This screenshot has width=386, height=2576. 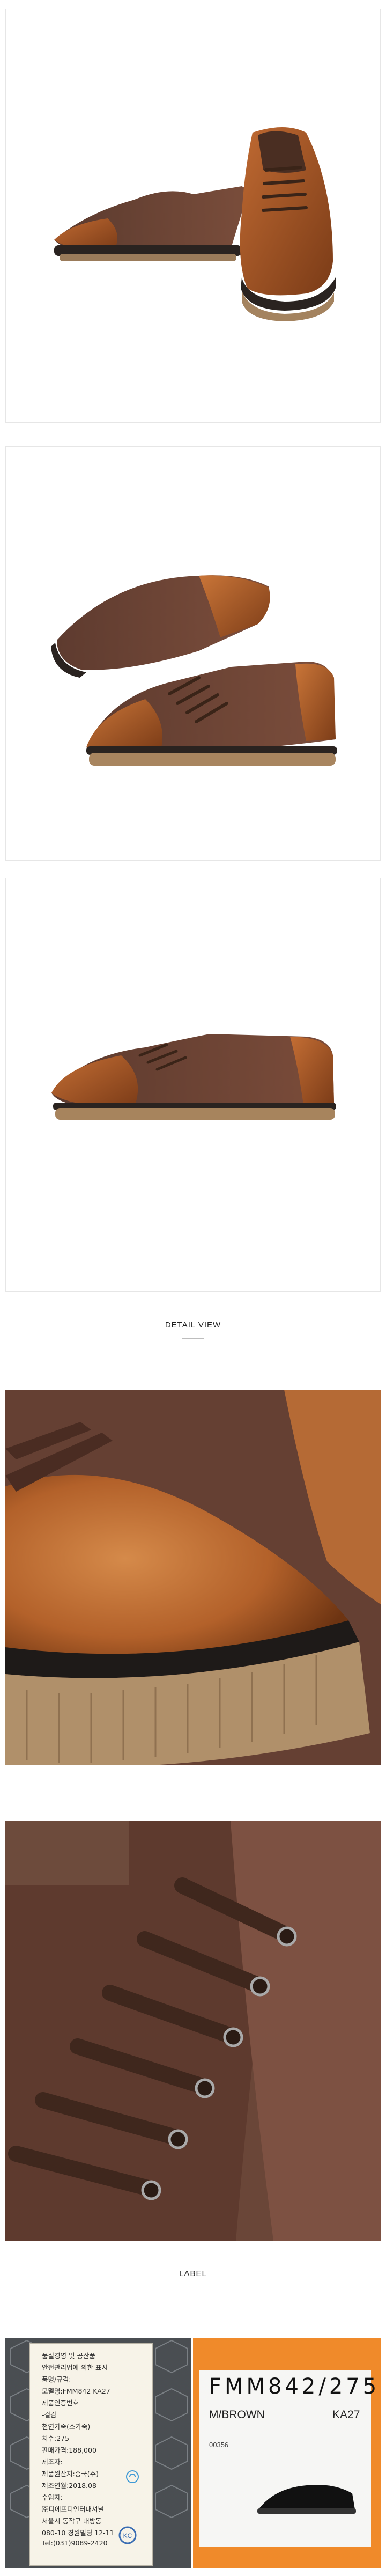 What do you see at coordinates (56, 2438) in the screenshot?
I see `label-line: 치수:275` at bounding box center [56, 2438].